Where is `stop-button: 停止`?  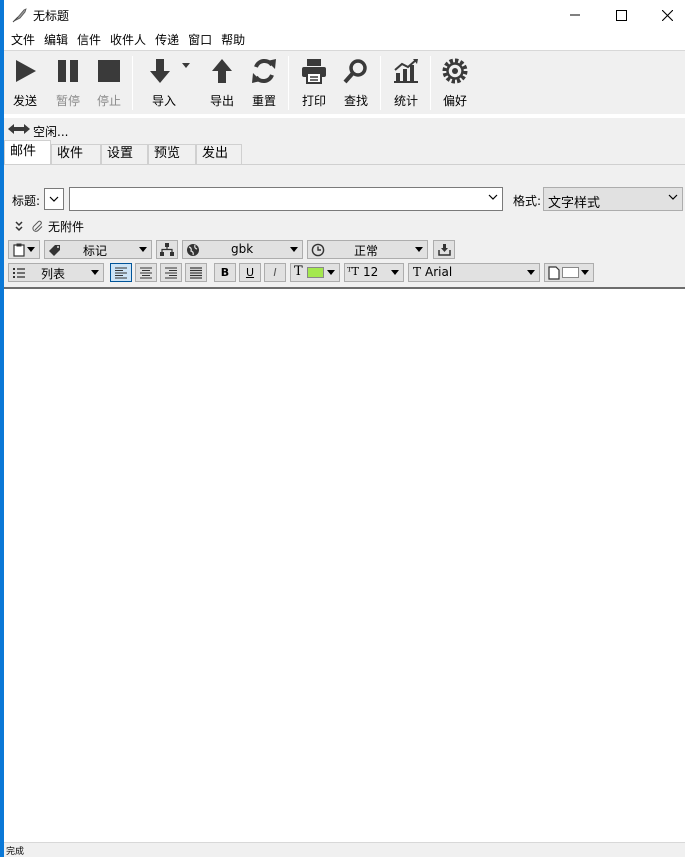 stop-button: 停止 is located at coordinates (109, 83).